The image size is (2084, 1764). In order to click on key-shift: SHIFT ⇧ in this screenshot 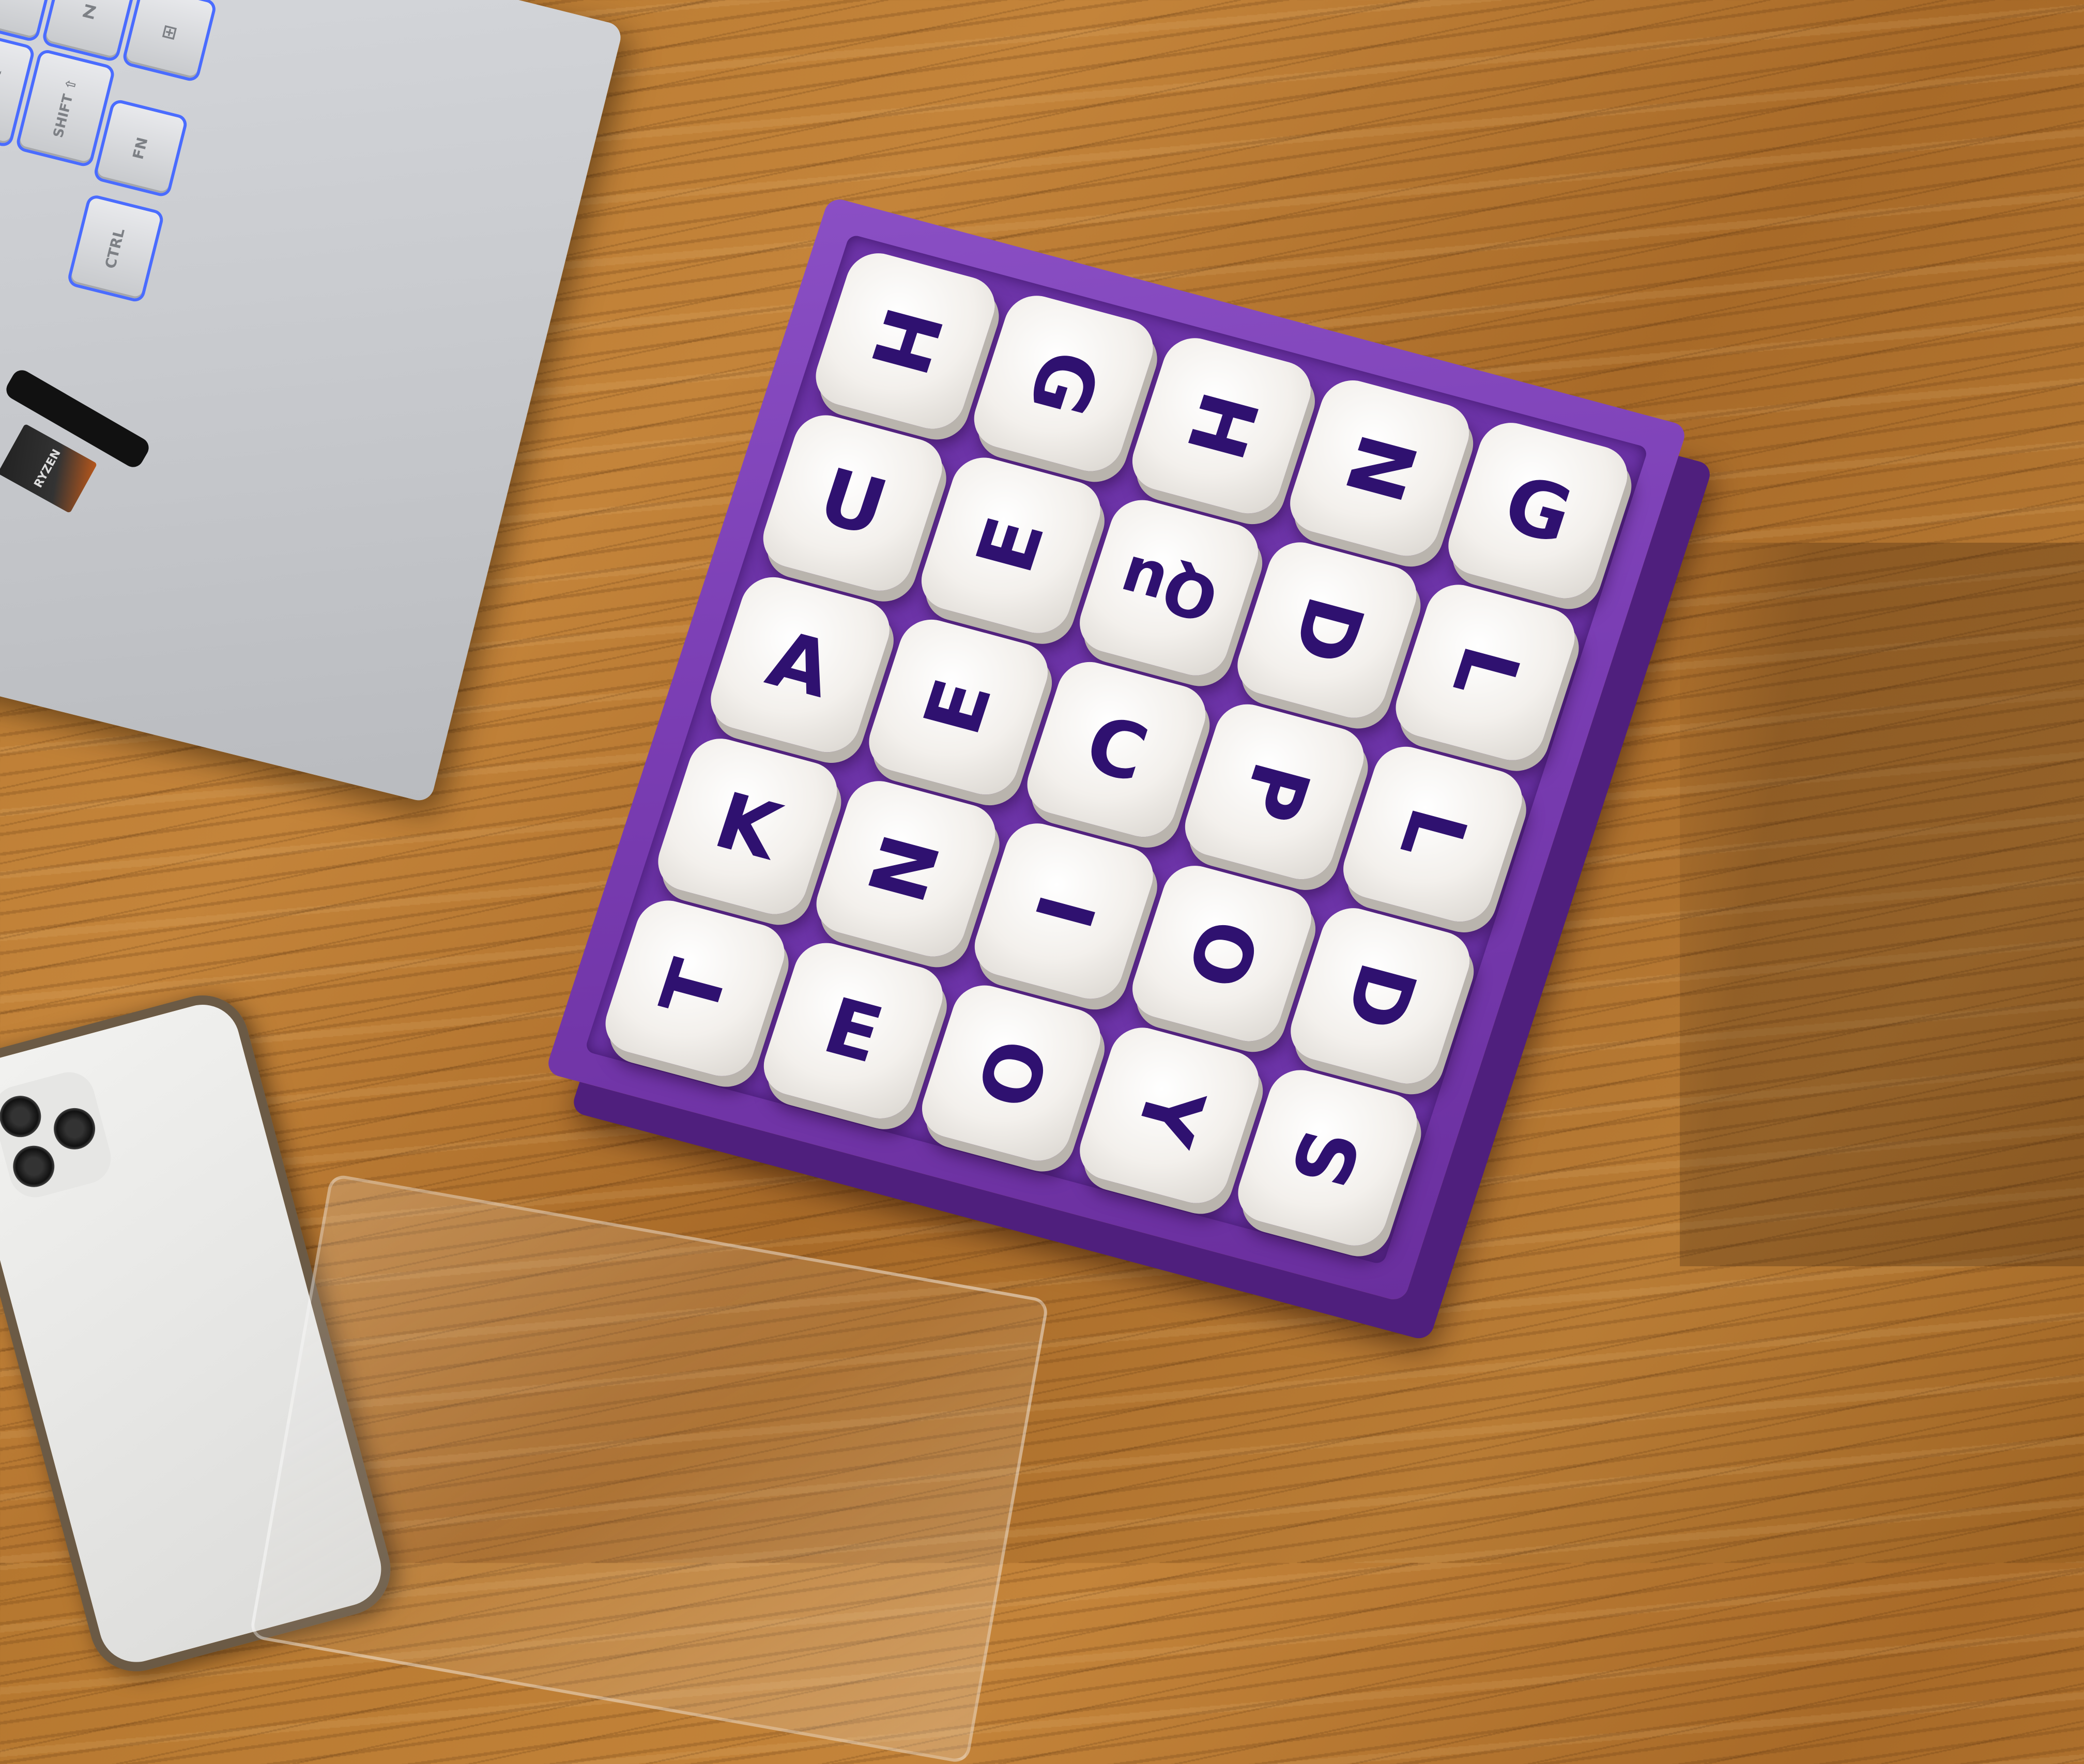, I will do `click(65, 108)`.